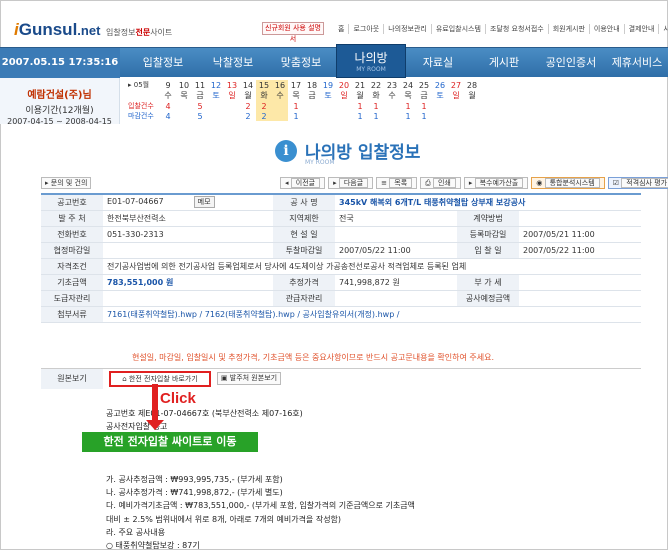 This screenshot has width=668, height=552. Describe the element at coordinates (168, 116) in the screenshot. I see `close-count: 4` at that location.